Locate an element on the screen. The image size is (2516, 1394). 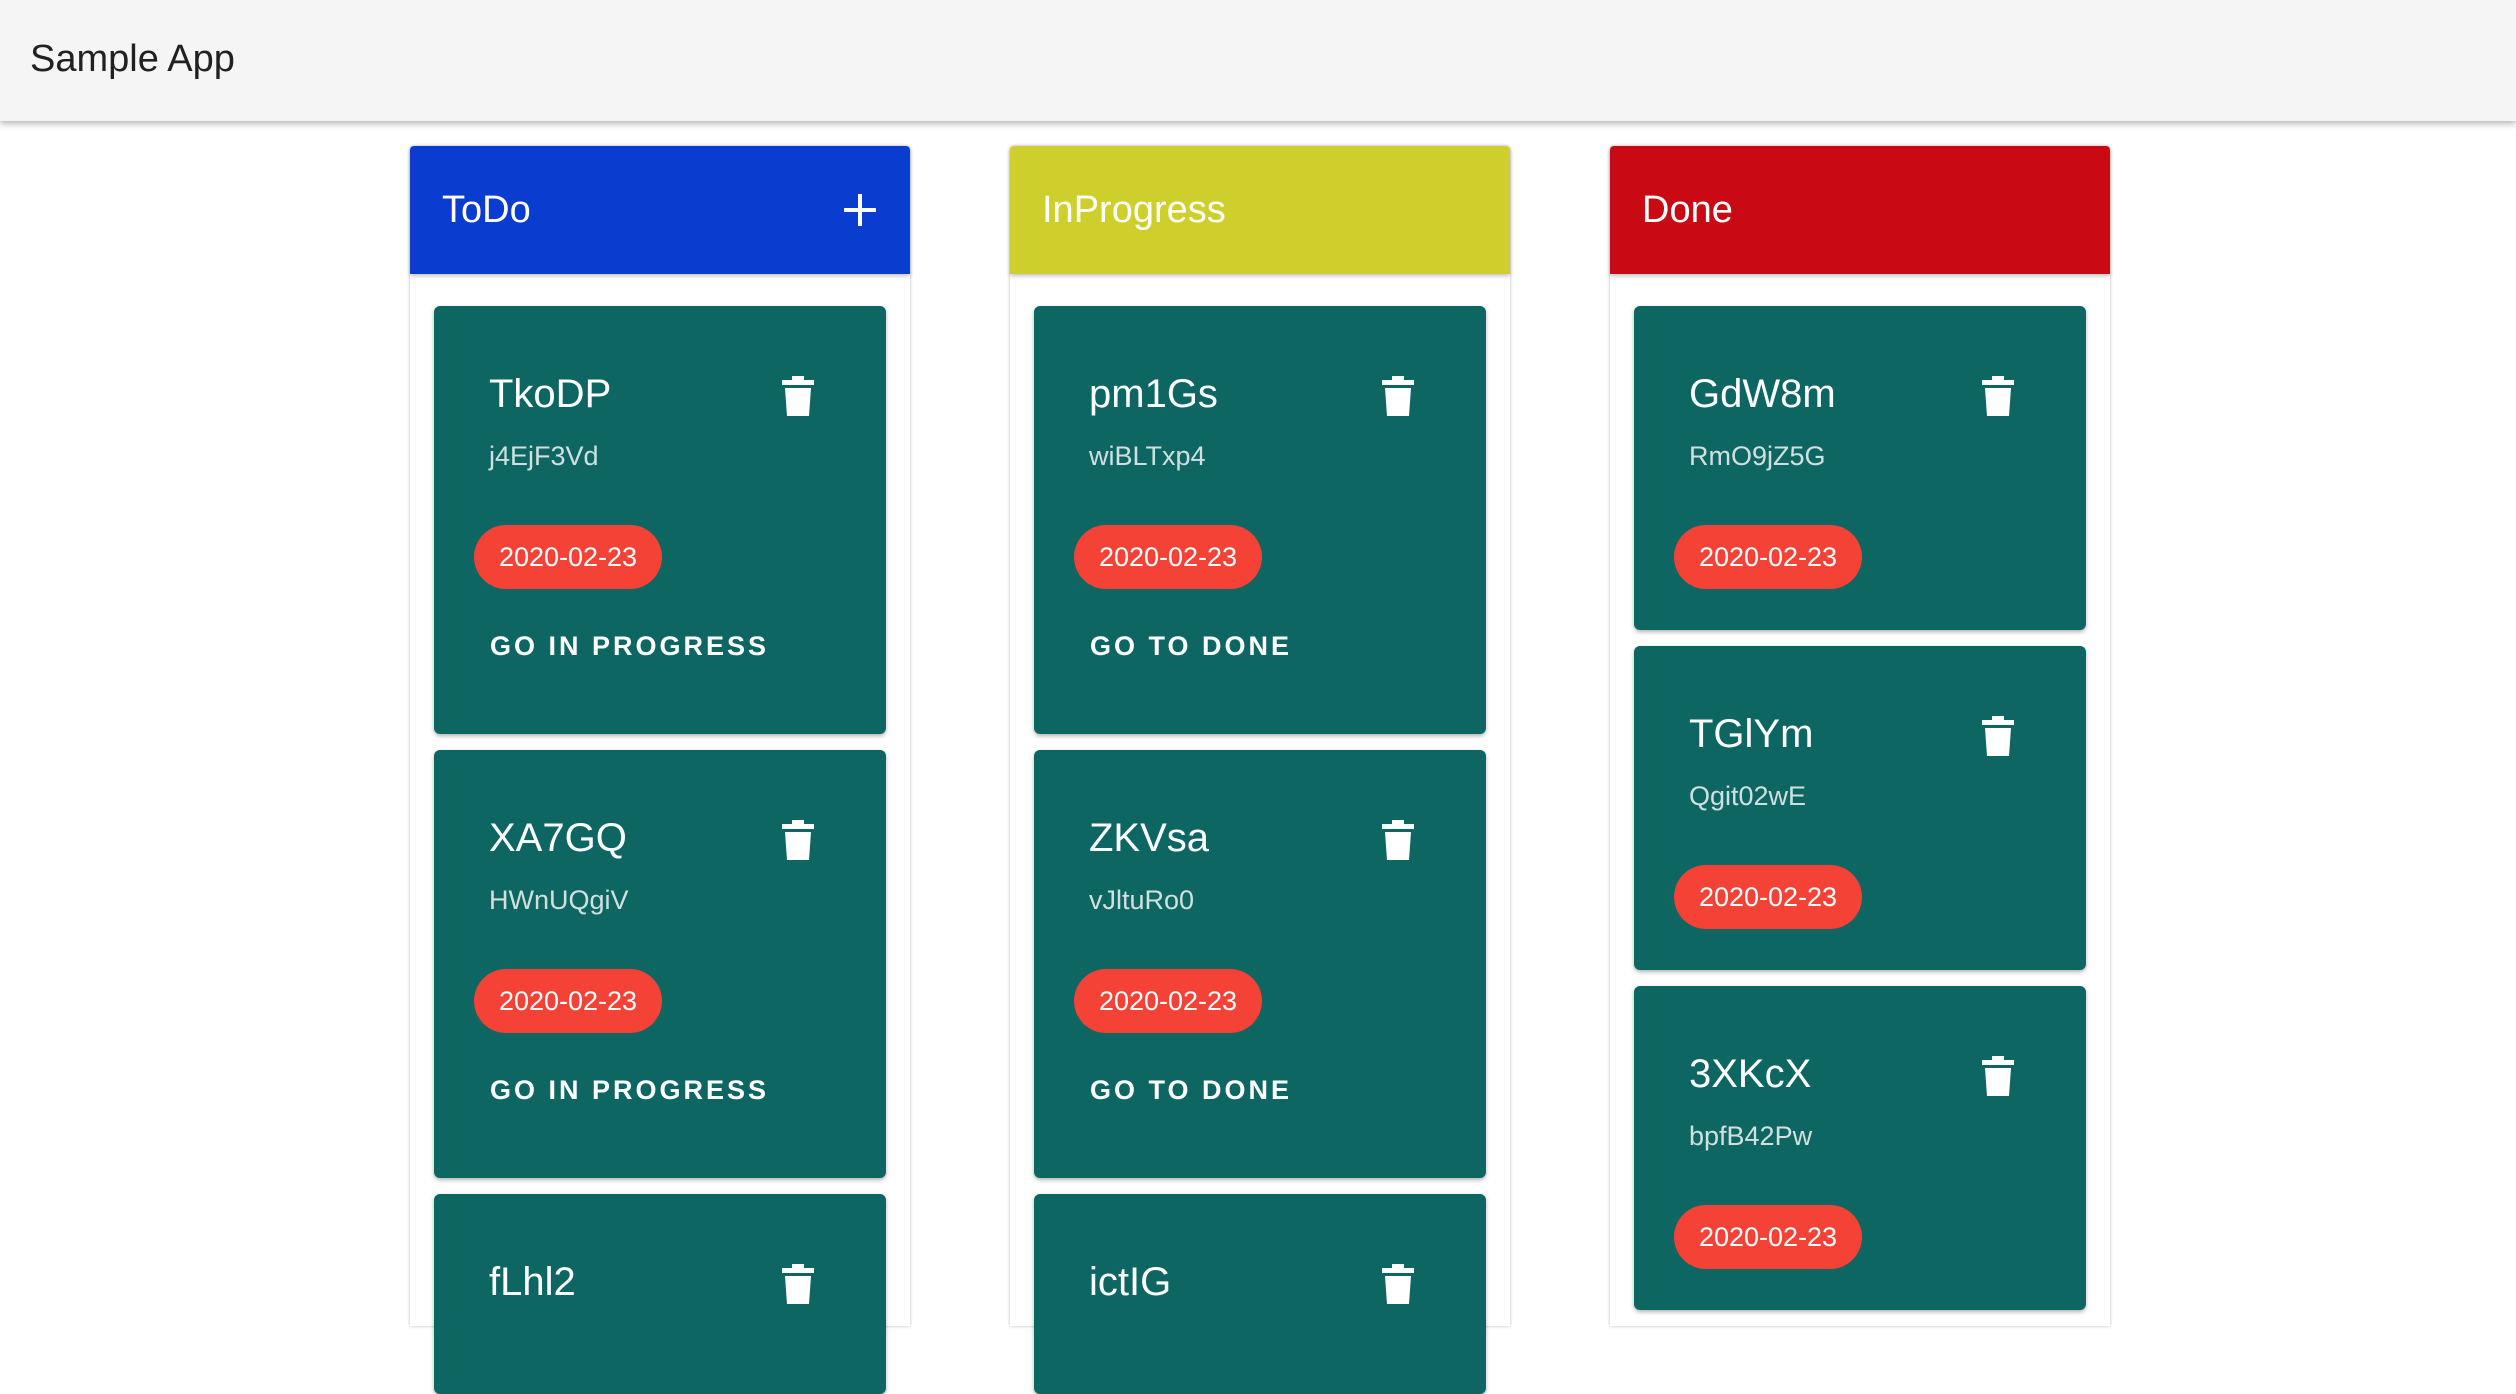
column-title: ToDo is located at coordinates (486, 210).